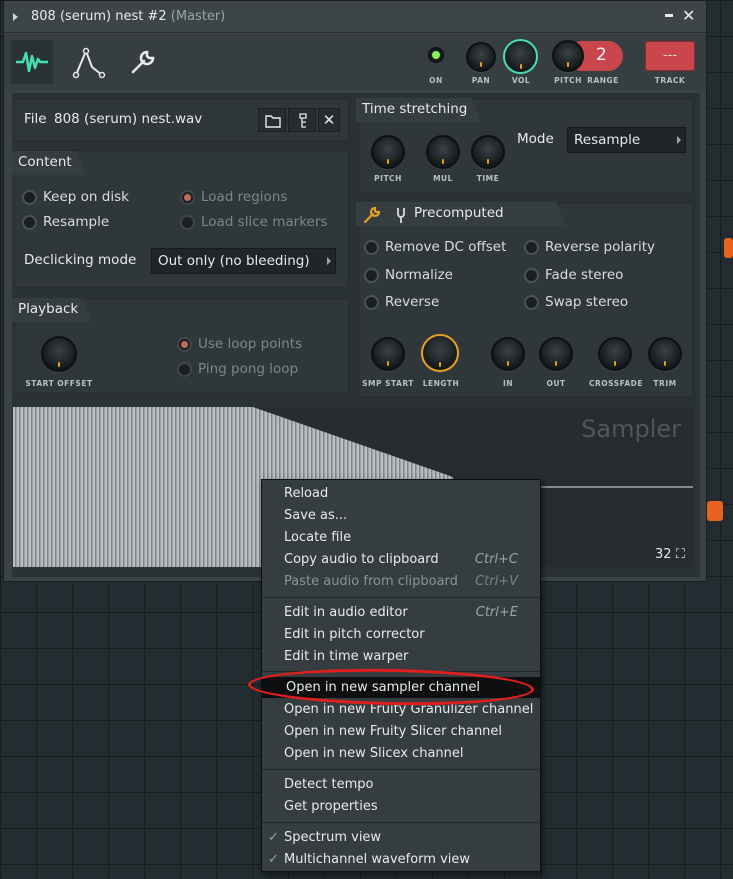  Describe the element at coordinates (355, 62) in the screenshot. I see `channel-toolbar: ON PAN VOL 2 PITCH RANGE --- TRACK` at that location.